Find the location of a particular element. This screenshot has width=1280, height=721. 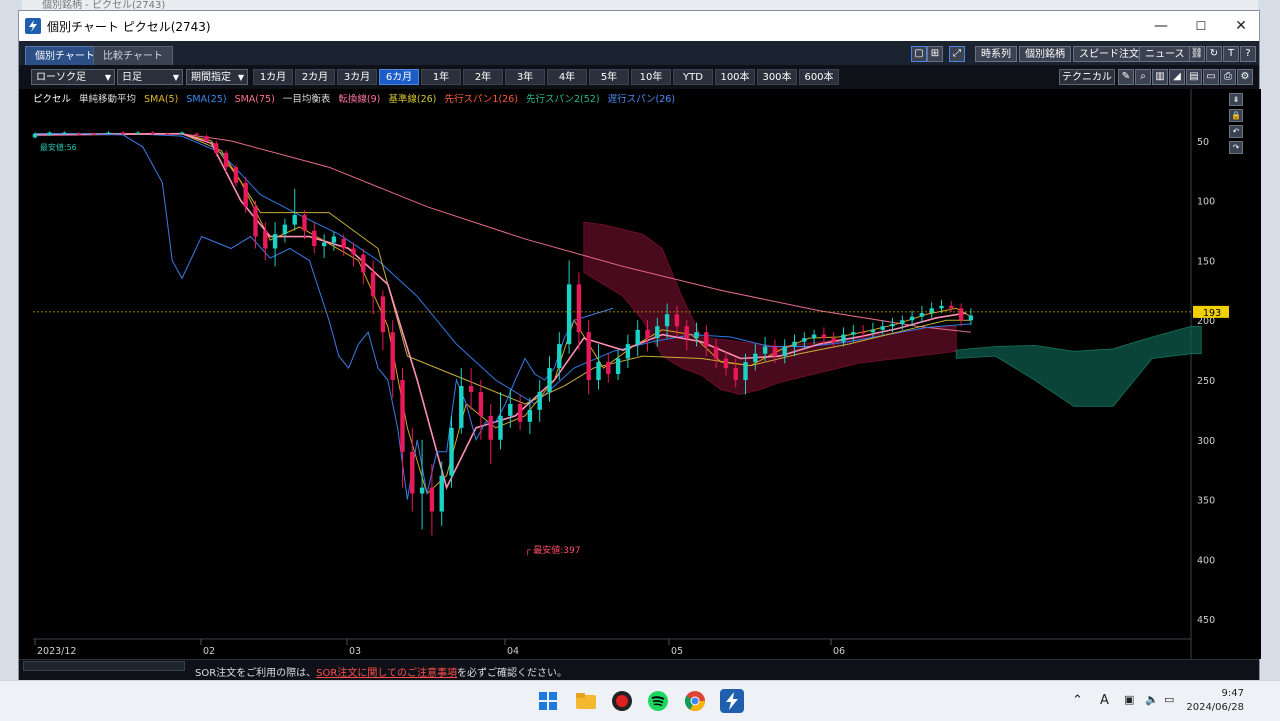

range-mode-select: 期間指定 ▼ is located at coordinates (217, 77).